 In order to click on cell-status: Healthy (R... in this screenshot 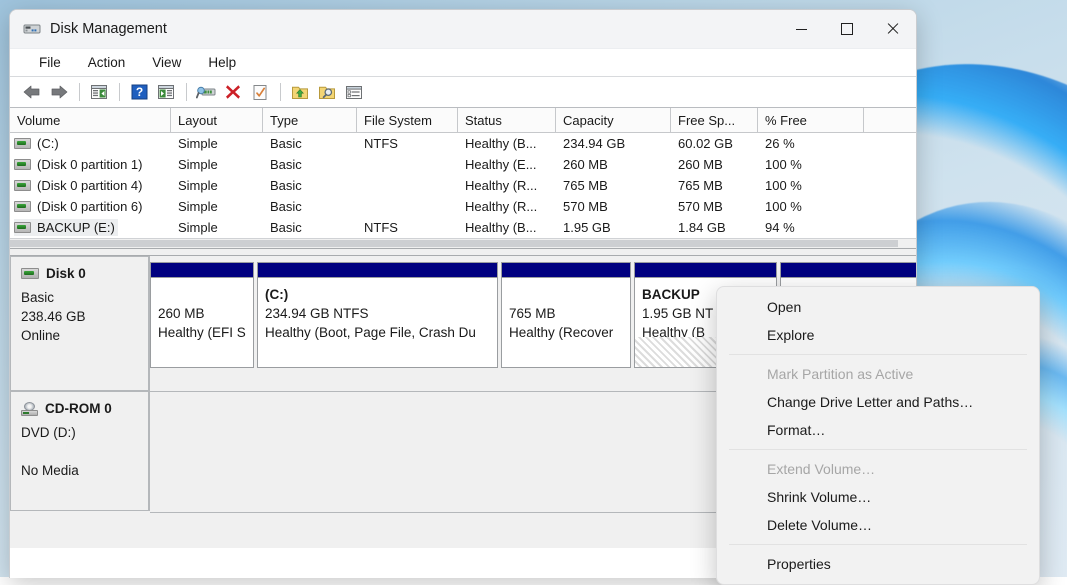, I will do `click(501, 185)`.